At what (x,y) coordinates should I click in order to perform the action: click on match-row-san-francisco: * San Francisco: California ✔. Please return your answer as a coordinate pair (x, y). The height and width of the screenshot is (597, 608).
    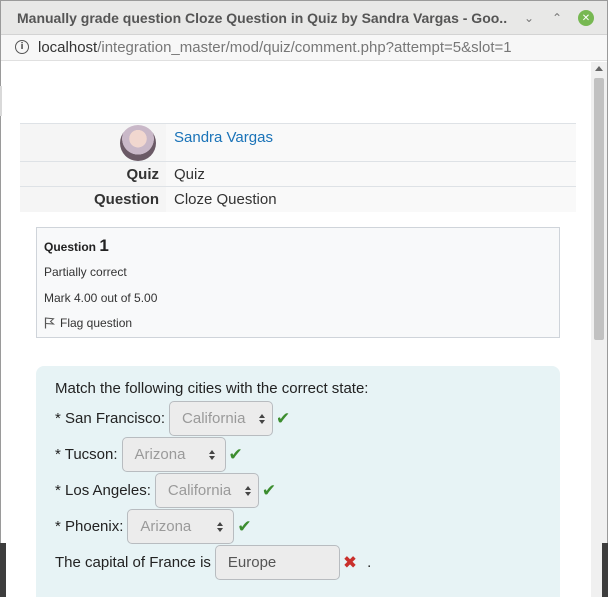
    Looking at the image, I should click on (172, 418).